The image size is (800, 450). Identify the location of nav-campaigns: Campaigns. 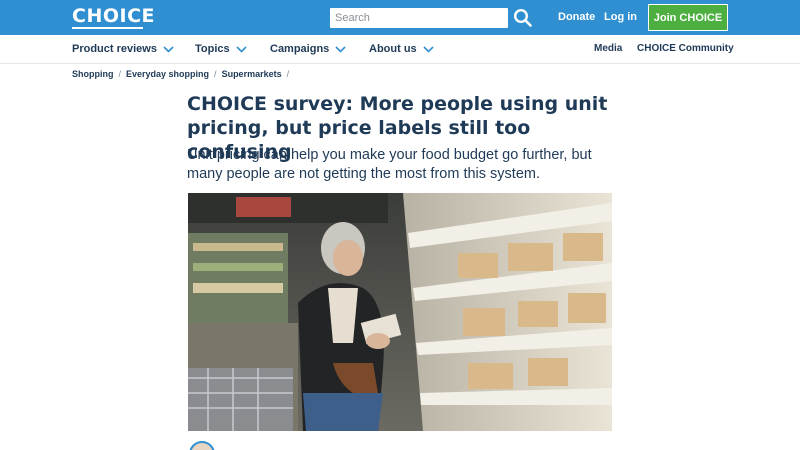
(308, 49).